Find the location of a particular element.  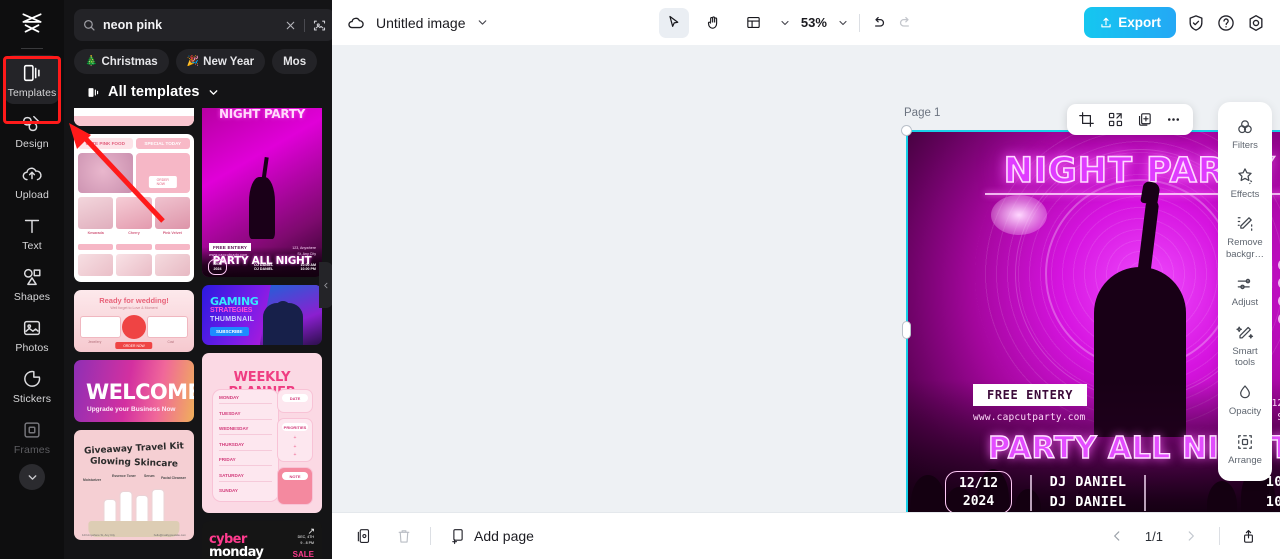

delete-page-button is located at coordinates (404, 536).